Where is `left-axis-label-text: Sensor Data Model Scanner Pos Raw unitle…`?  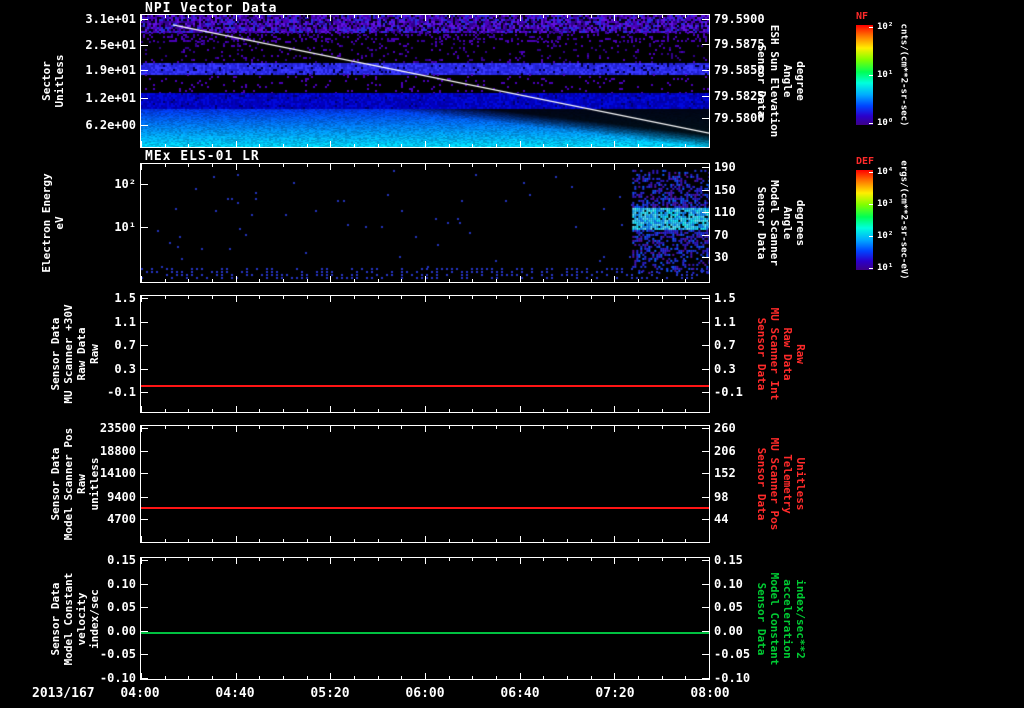
left-axis-label-text: Sensor Data Model Scanner Pos Raw unitle… is located at coordinates (75, 484).